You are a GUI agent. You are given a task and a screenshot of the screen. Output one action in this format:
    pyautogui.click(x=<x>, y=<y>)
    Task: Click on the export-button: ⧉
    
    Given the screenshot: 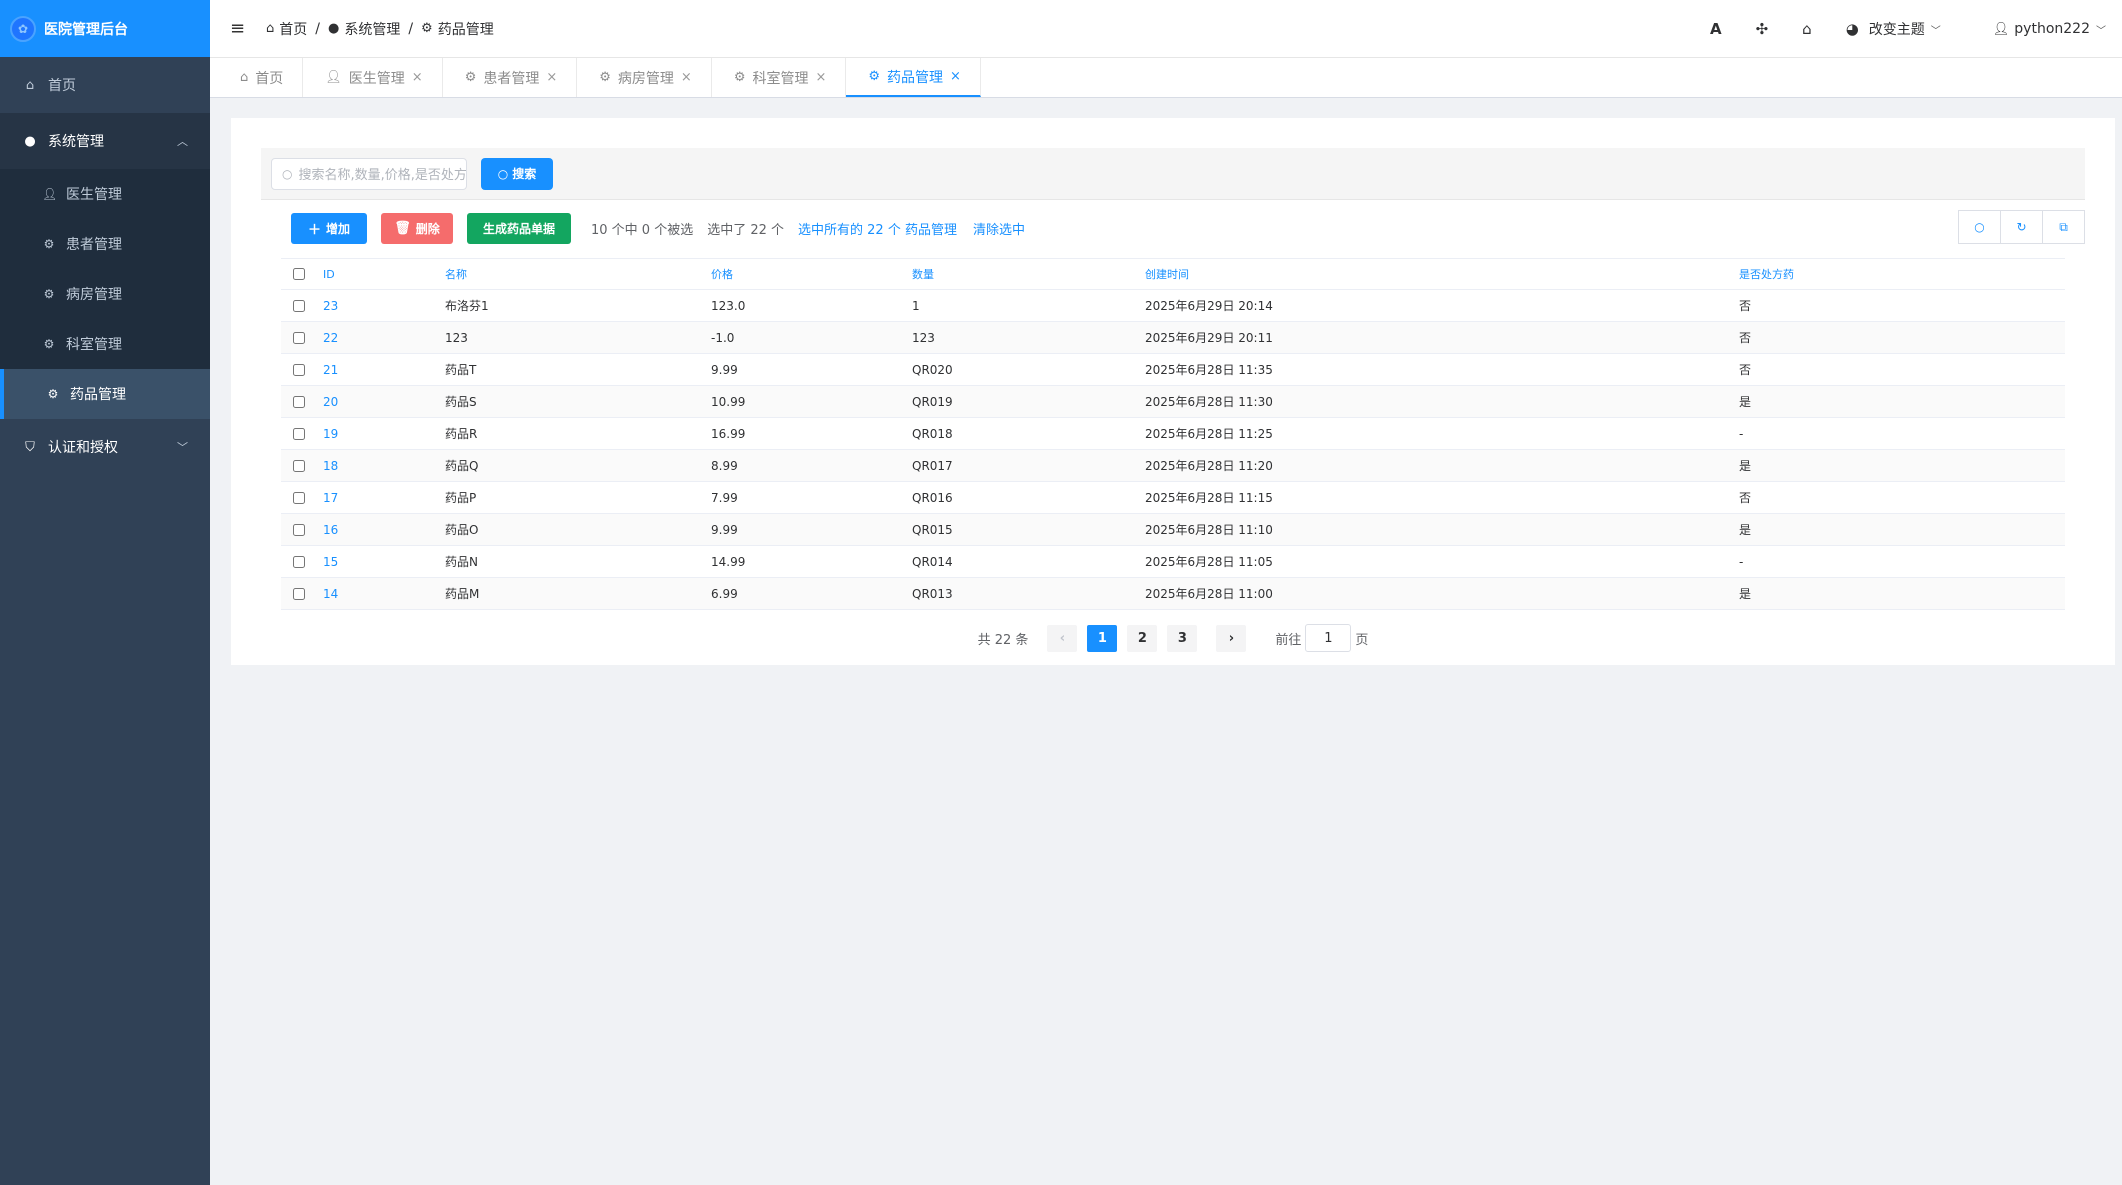 What is the action you would take?
    pyautogui.click(x=2063, y=227)
    